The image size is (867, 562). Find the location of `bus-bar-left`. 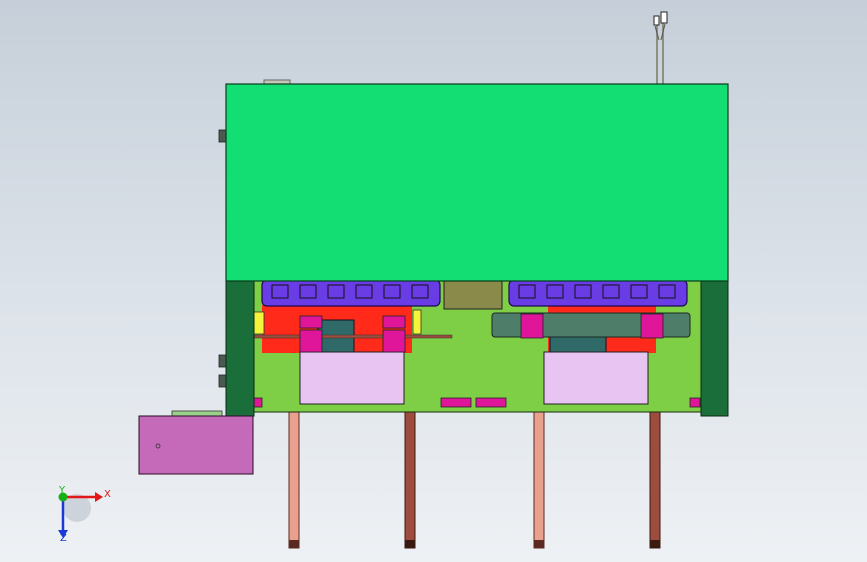

bus-bar-left is located at coordinates (351, 293).